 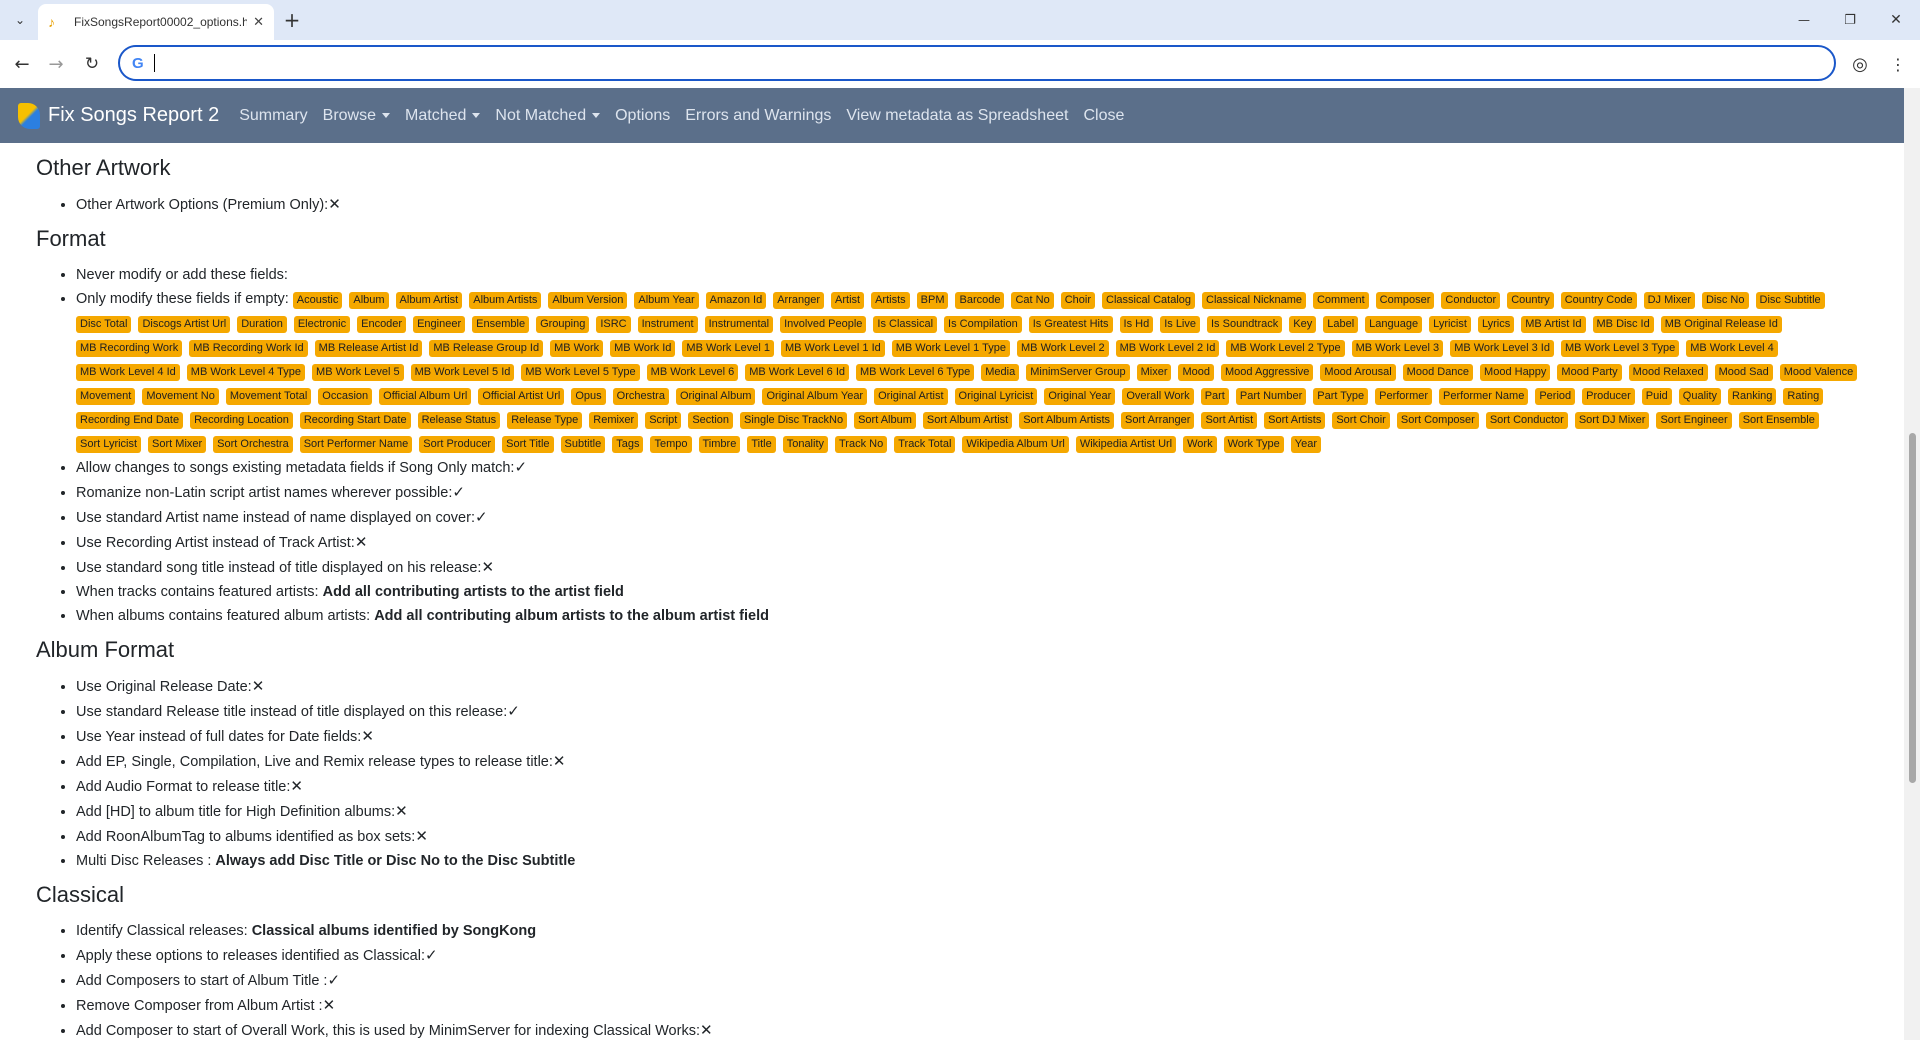 What do you see at coordinates (815, 396) in the screenshot?
I see `field-badge: Original Album Year` at bounding box center [815, 396].